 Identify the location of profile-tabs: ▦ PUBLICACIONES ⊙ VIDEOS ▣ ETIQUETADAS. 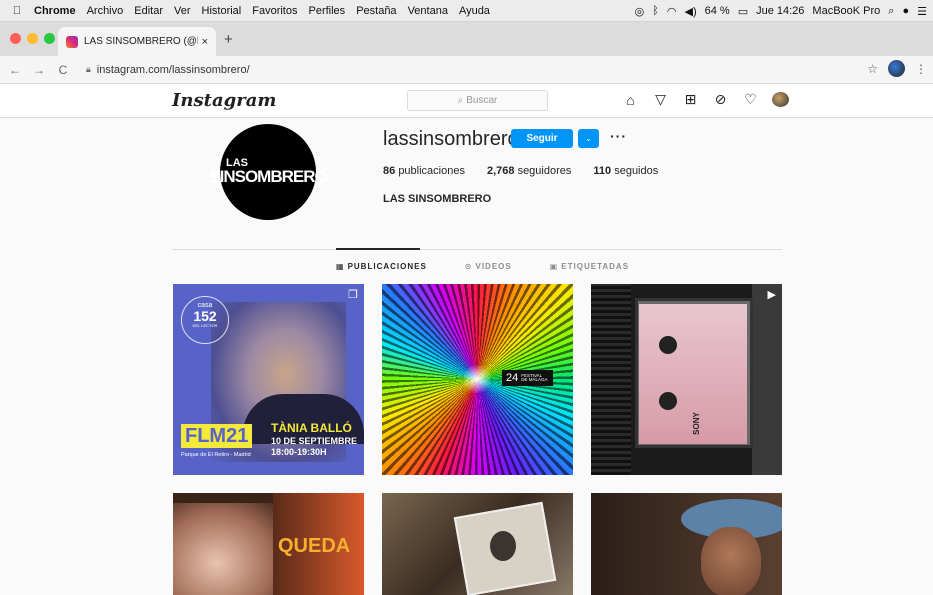
(501, 266).